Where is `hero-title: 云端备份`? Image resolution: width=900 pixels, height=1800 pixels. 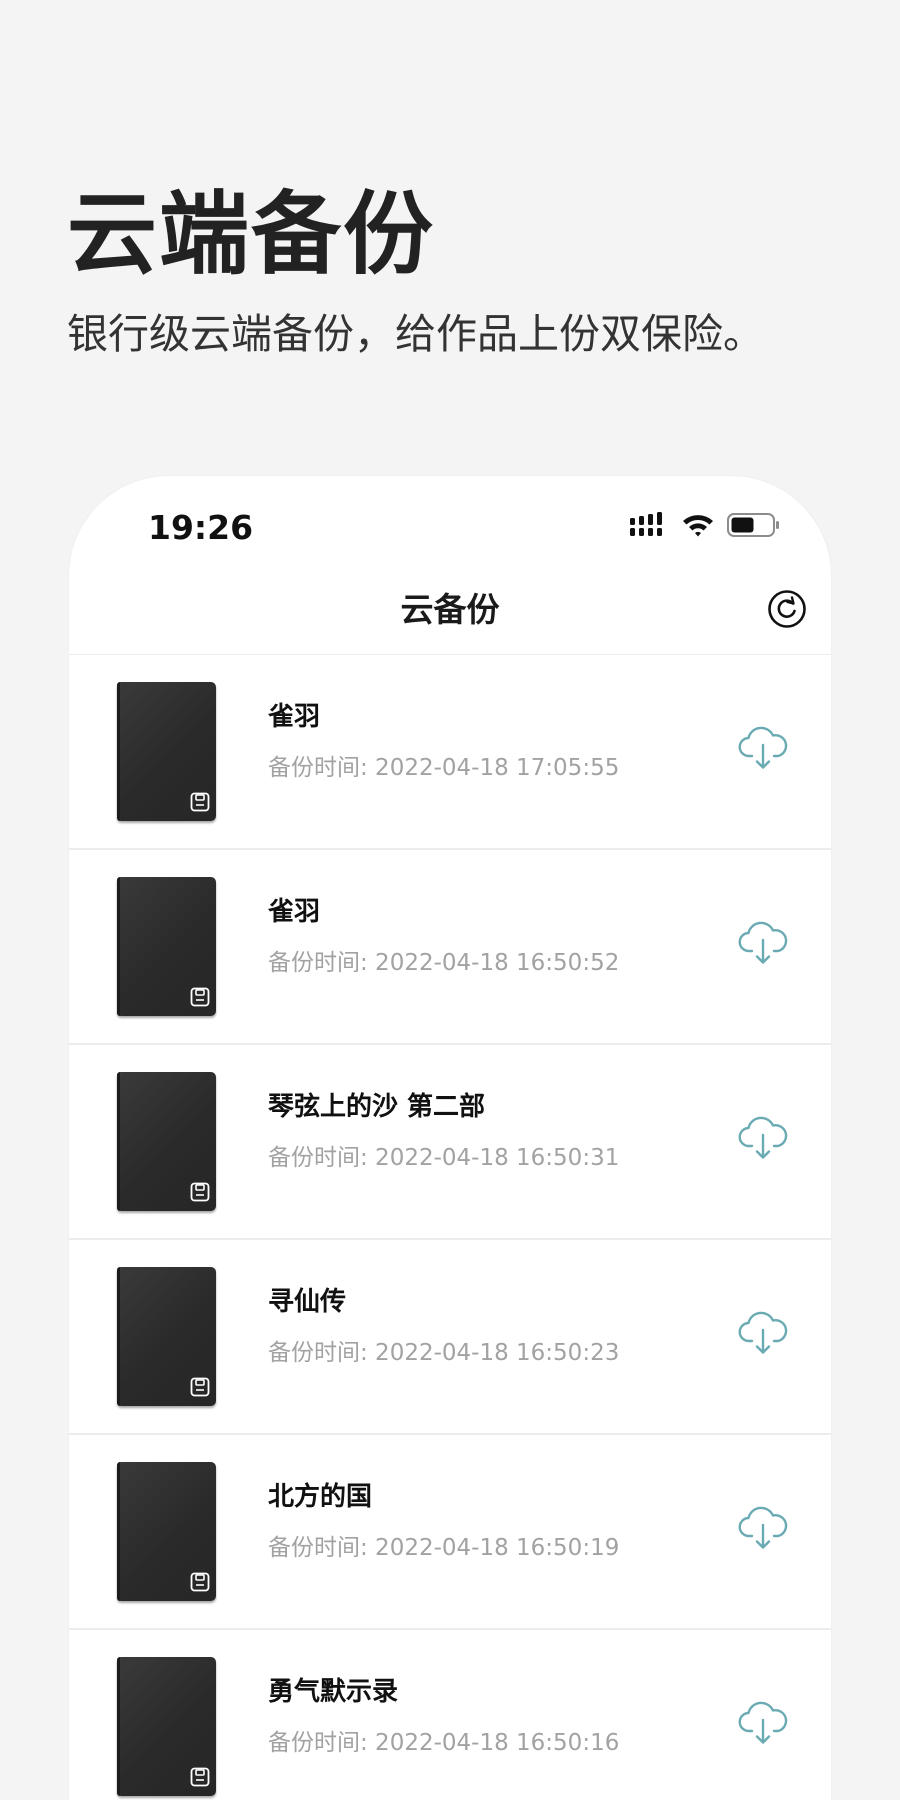
hero-title: 云端备份 is located at coordinates (251, 234).